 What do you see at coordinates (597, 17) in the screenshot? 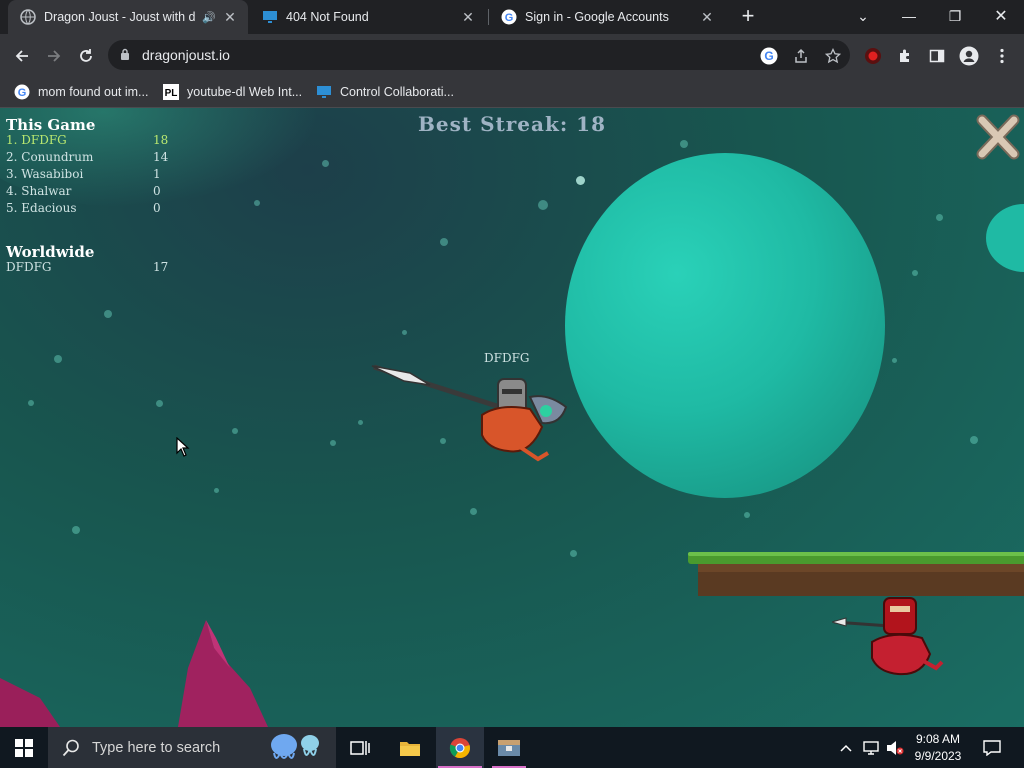
I see `tab-title: Sign in - Google Accounts` at bounding box center [597, 17].